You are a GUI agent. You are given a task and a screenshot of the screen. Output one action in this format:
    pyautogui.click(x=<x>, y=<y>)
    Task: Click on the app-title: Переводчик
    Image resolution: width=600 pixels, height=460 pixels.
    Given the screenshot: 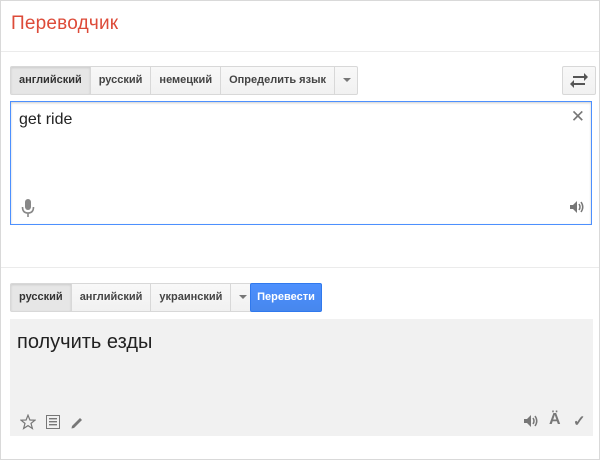 What is the action you would take?
    pyautogui.click(x=65, y=23)
    